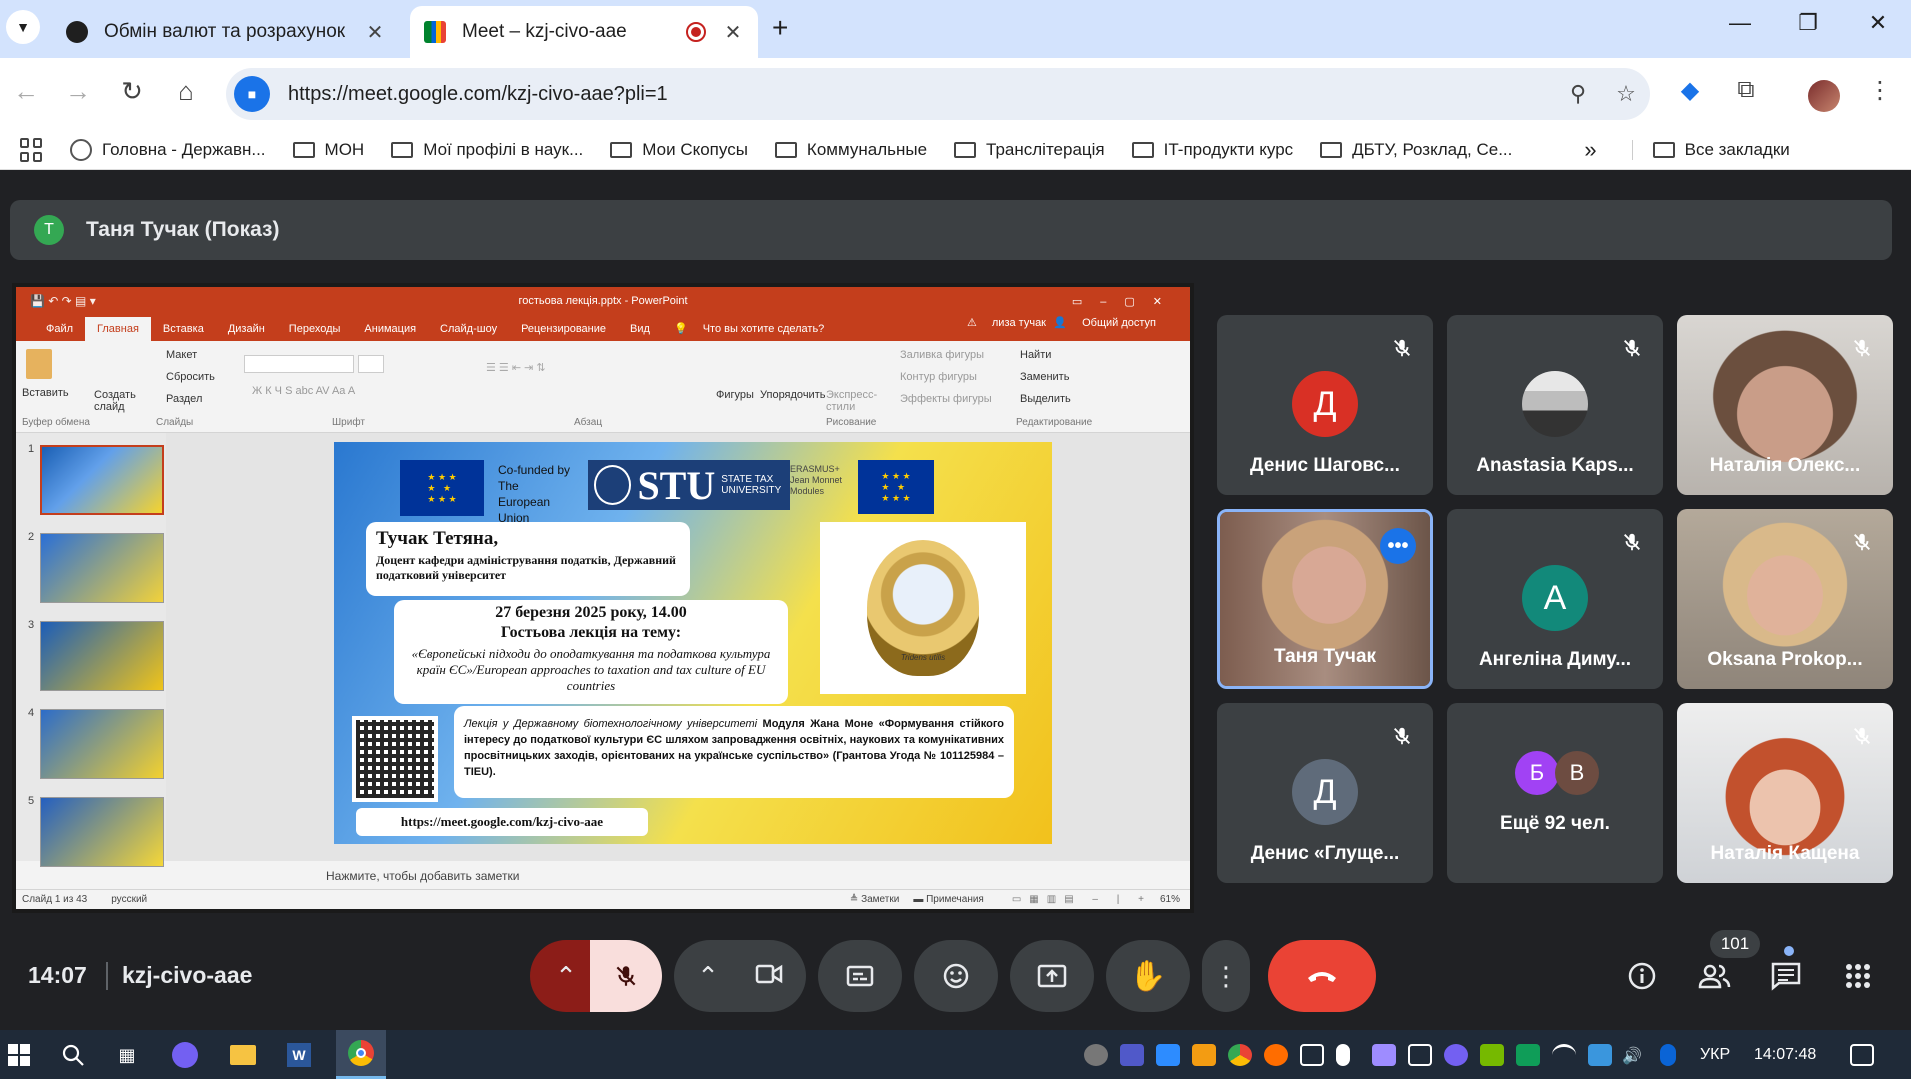 This screenshot has width=1911, height=1079. Describe the element at coordinates (708, 976) in the screenshot. I see `chevron-up-icon: ⌃` at that location.